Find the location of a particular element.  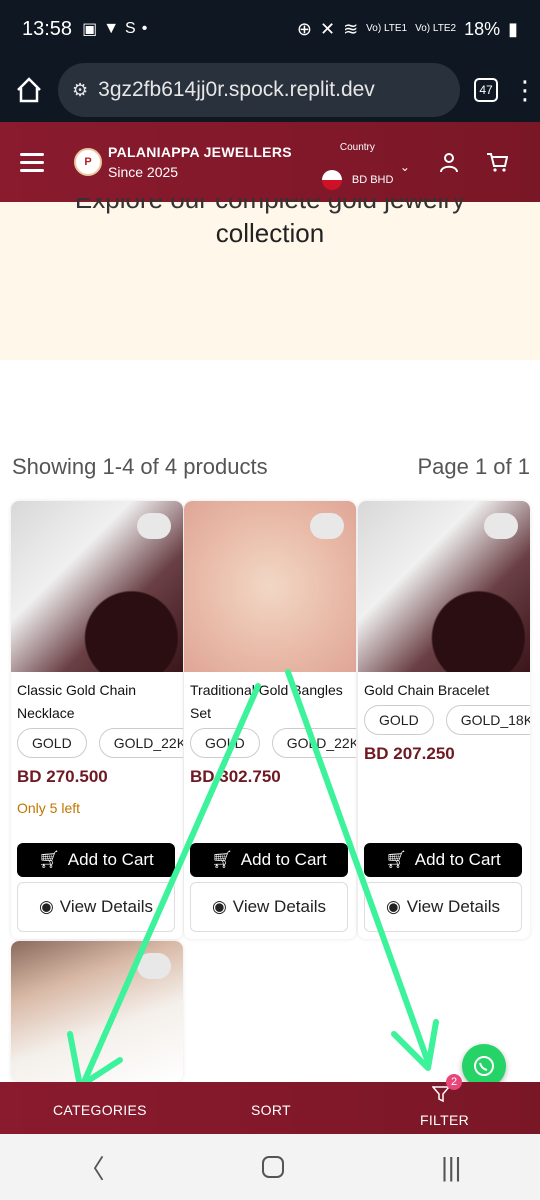

stock-status: Only 5 left is located at coordinates (49, 808).